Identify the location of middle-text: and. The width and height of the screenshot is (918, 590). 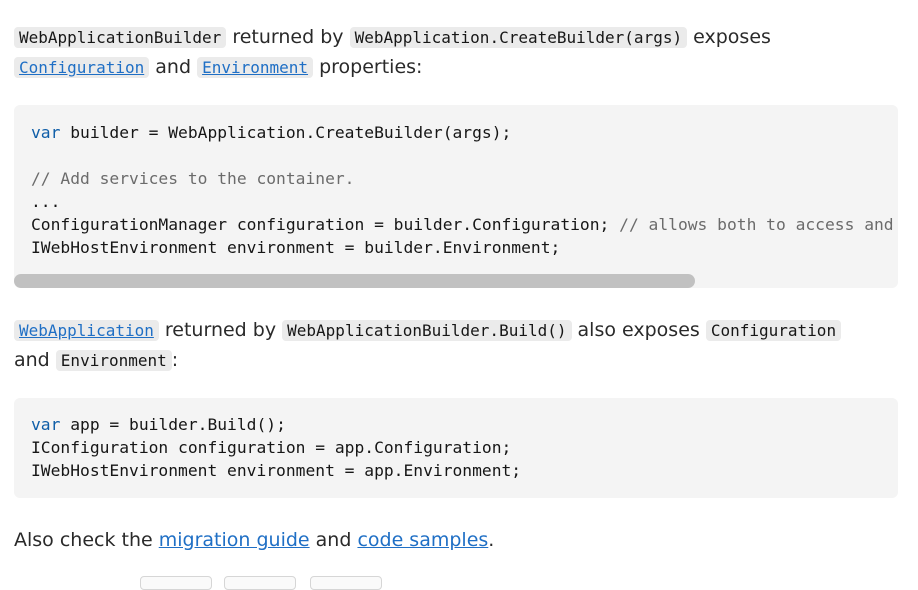
(35, 360).